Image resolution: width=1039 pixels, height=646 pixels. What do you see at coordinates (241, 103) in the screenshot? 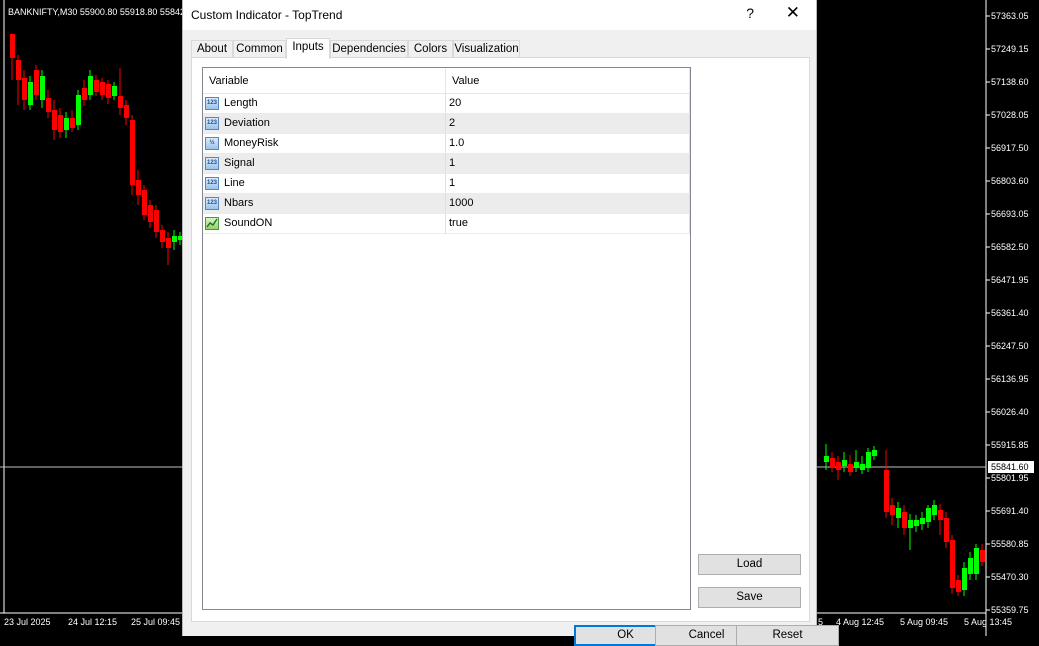
I see `input-name: Length` at bounding box center [241, 103].